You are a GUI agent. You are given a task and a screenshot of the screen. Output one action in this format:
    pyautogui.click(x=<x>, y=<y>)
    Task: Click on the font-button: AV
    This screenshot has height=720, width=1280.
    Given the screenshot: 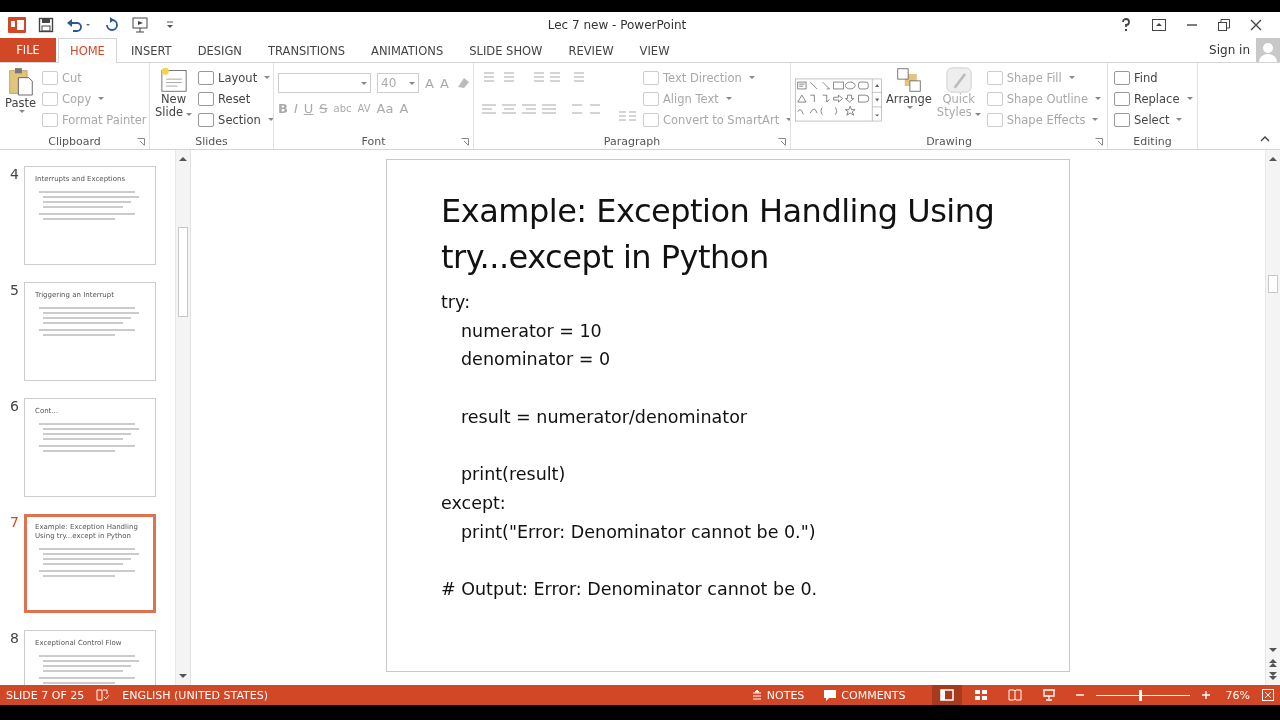 What is the action you would take?
    pyautogui.click(x=364, y=108)
    